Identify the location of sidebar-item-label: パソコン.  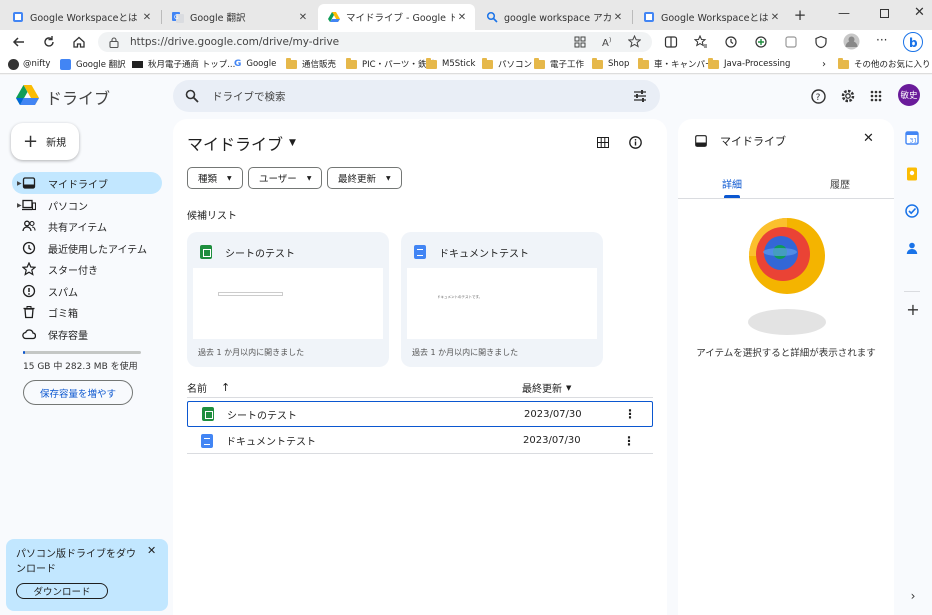
(68, 207).